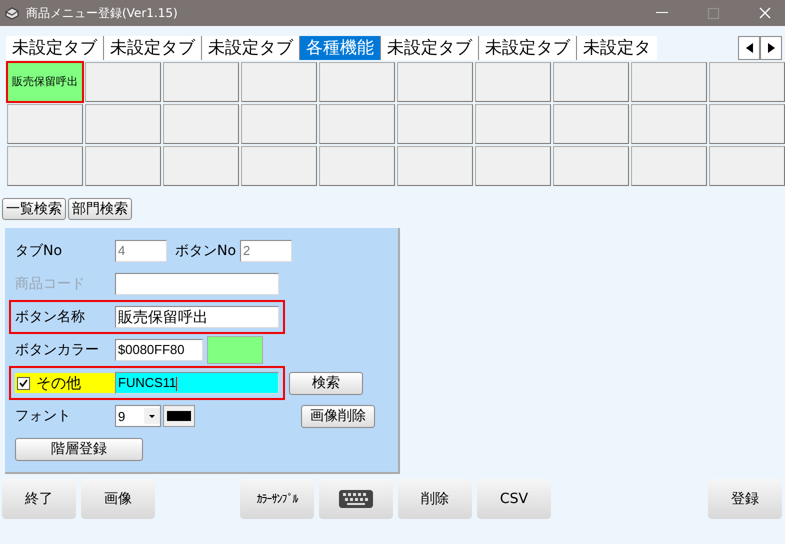 Image resolution: width=785 pixels, height=544 pixels. What do you see at coordinates (713, 13) in the screenshot?
I see `maximize-icon` at bounding box center [713, 13].